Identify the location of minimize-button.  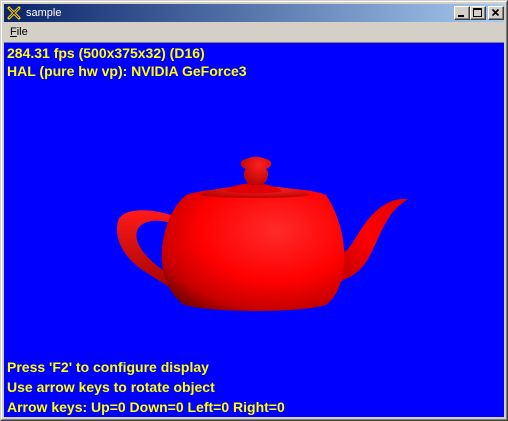
(462, 13).